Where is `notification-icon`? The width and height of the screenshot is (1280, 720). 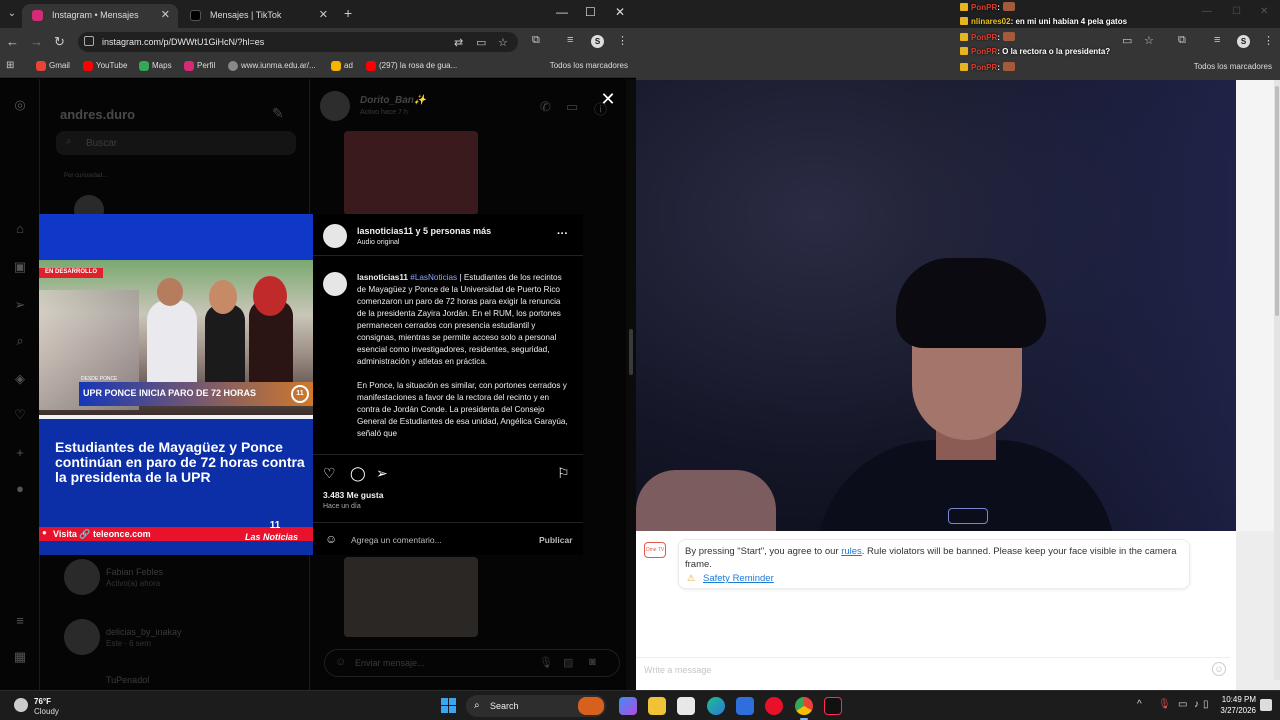 notification-icon is located at coordinates (1266, 705).